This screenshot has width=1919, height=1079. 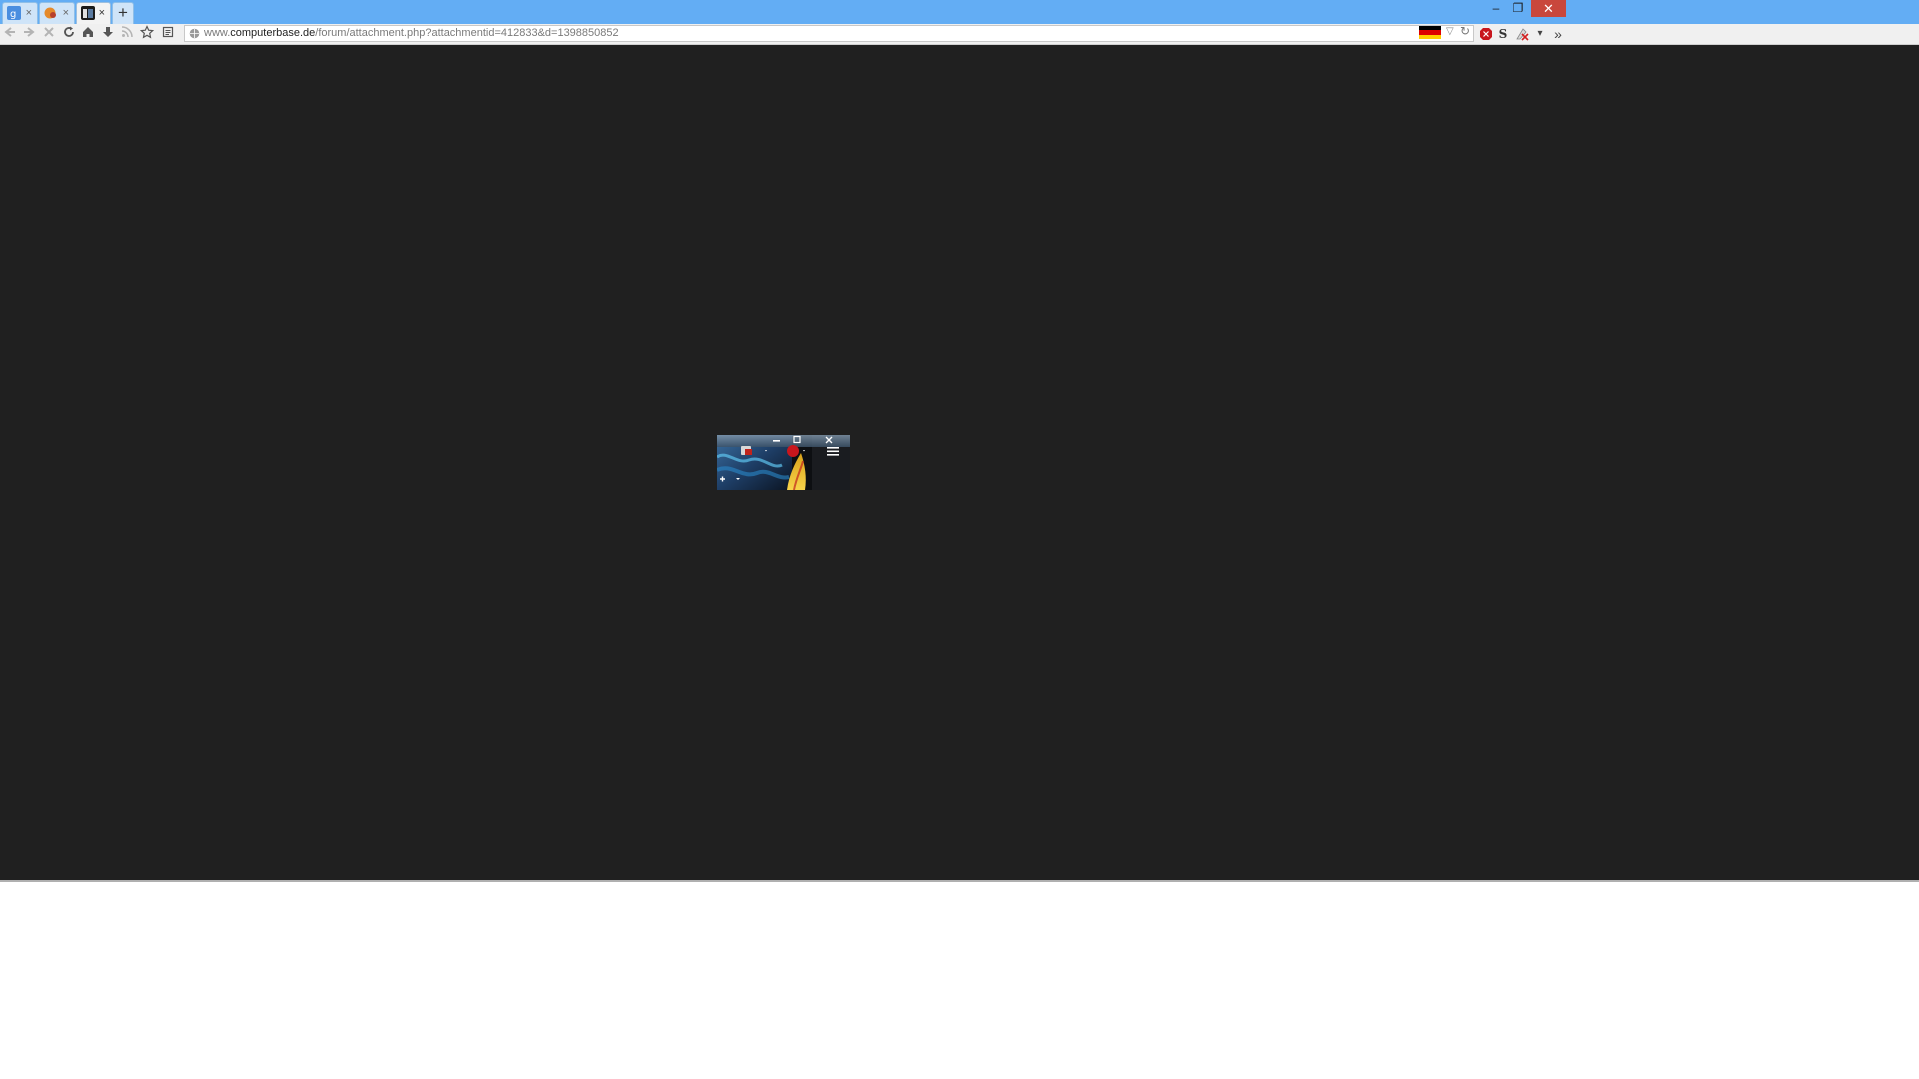 I want to click on abp-icon, so click(x=793, y=451).